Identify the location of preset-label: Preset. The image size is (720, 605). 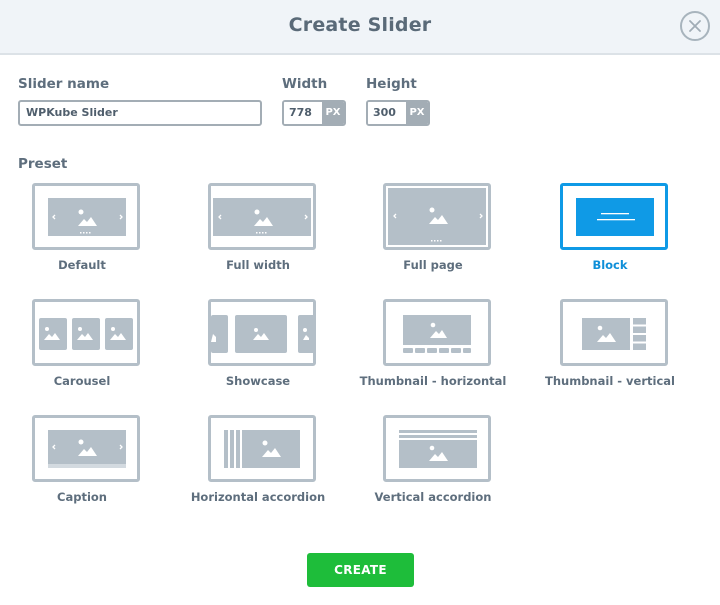
(43, 164).